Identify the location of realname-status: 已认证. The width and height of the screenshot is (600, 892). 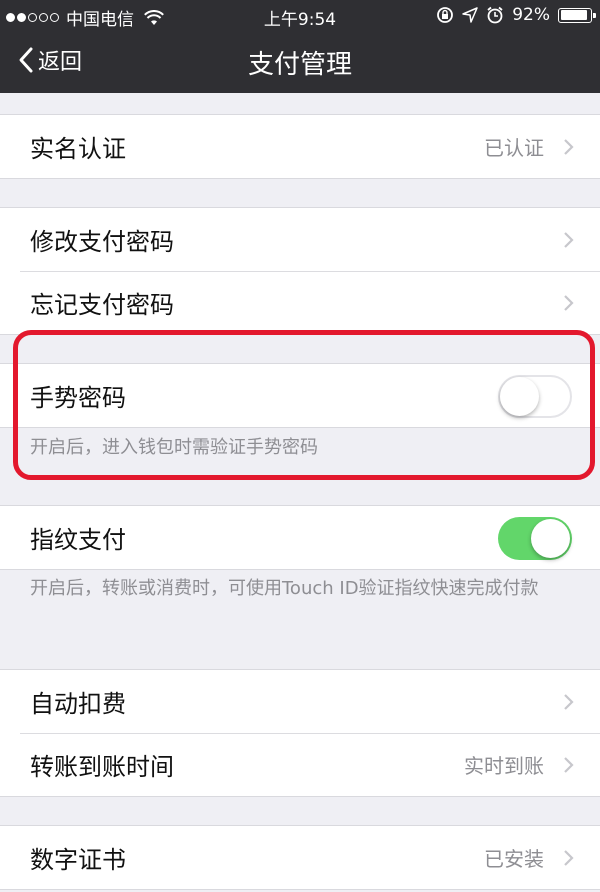
(514, 148).